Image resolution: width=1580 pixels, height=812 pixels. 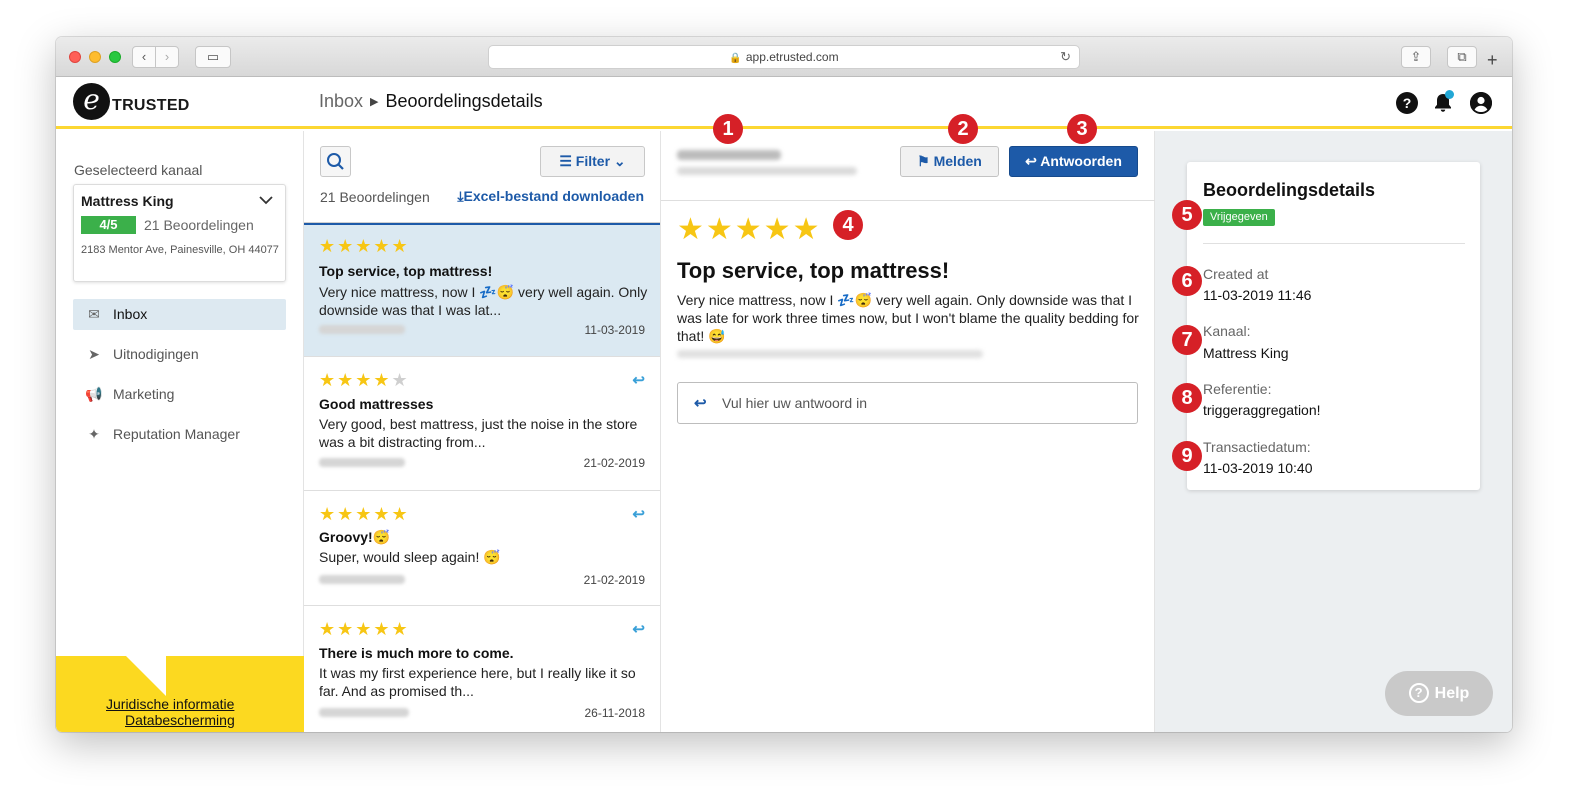 What do you see at coordinates (957, 161) in the screenshot?
I see `report-button-label: Melden` at bounding box center [957, 161].